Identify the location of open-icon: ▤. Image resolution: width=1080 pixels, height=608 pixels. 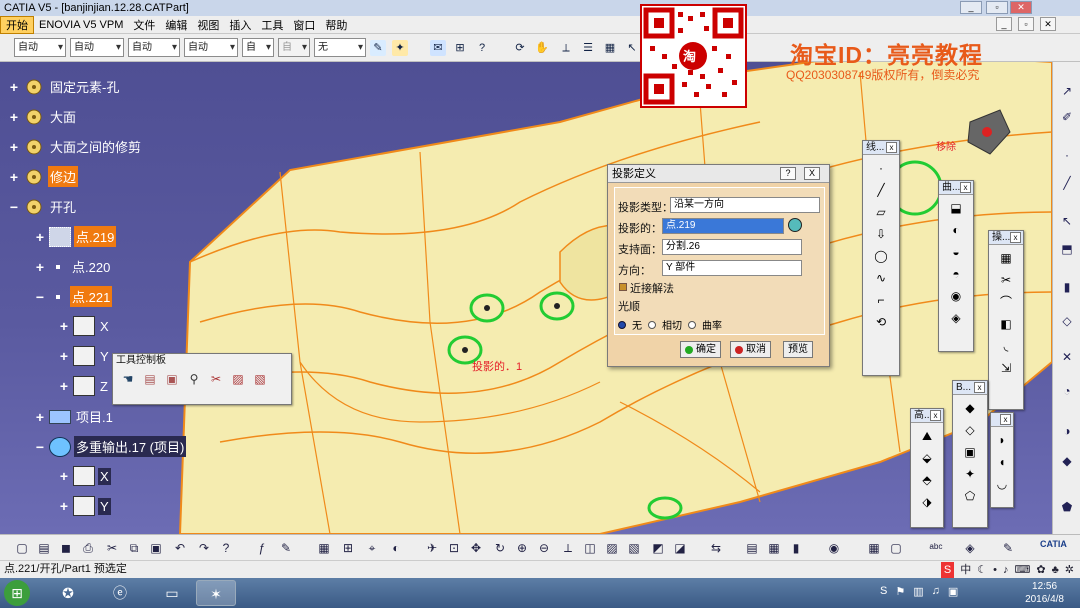
(44, 548).